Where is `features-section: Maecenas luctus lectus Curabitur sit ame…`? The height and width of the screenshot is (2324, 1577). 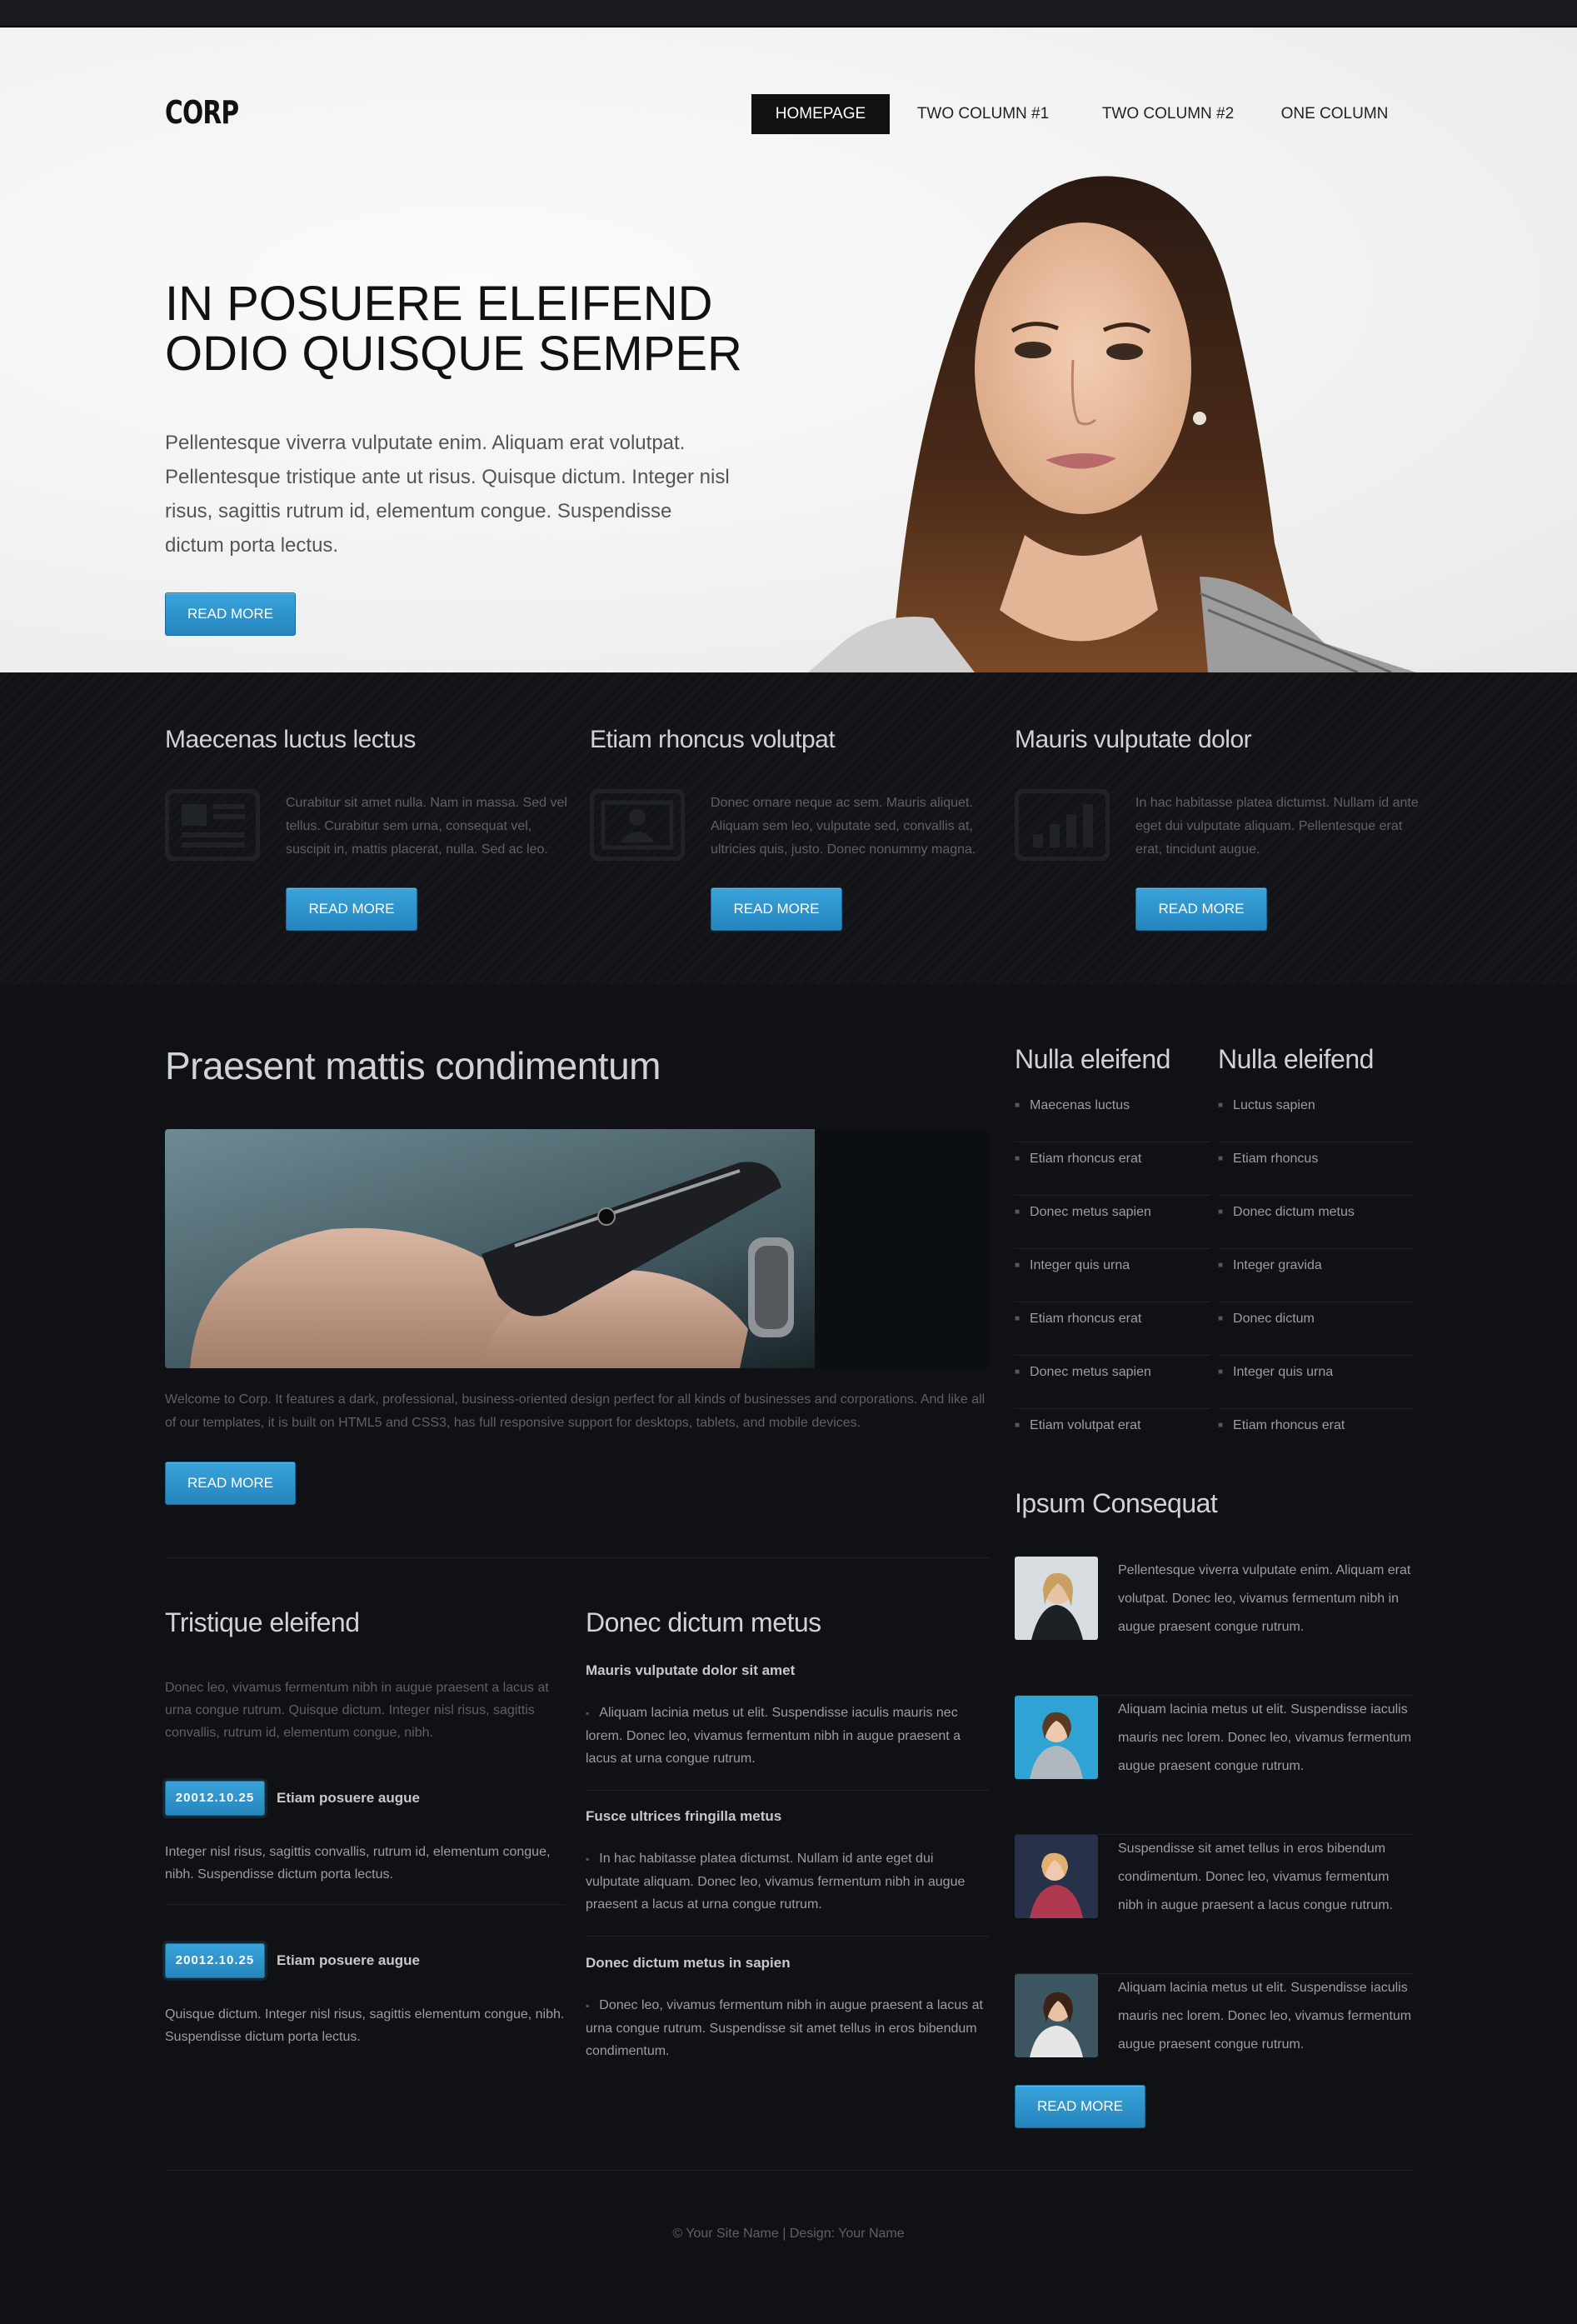
features-section: Maecenas luctus lectus Curabitur sit ame… is located at coordinates (789, 828).